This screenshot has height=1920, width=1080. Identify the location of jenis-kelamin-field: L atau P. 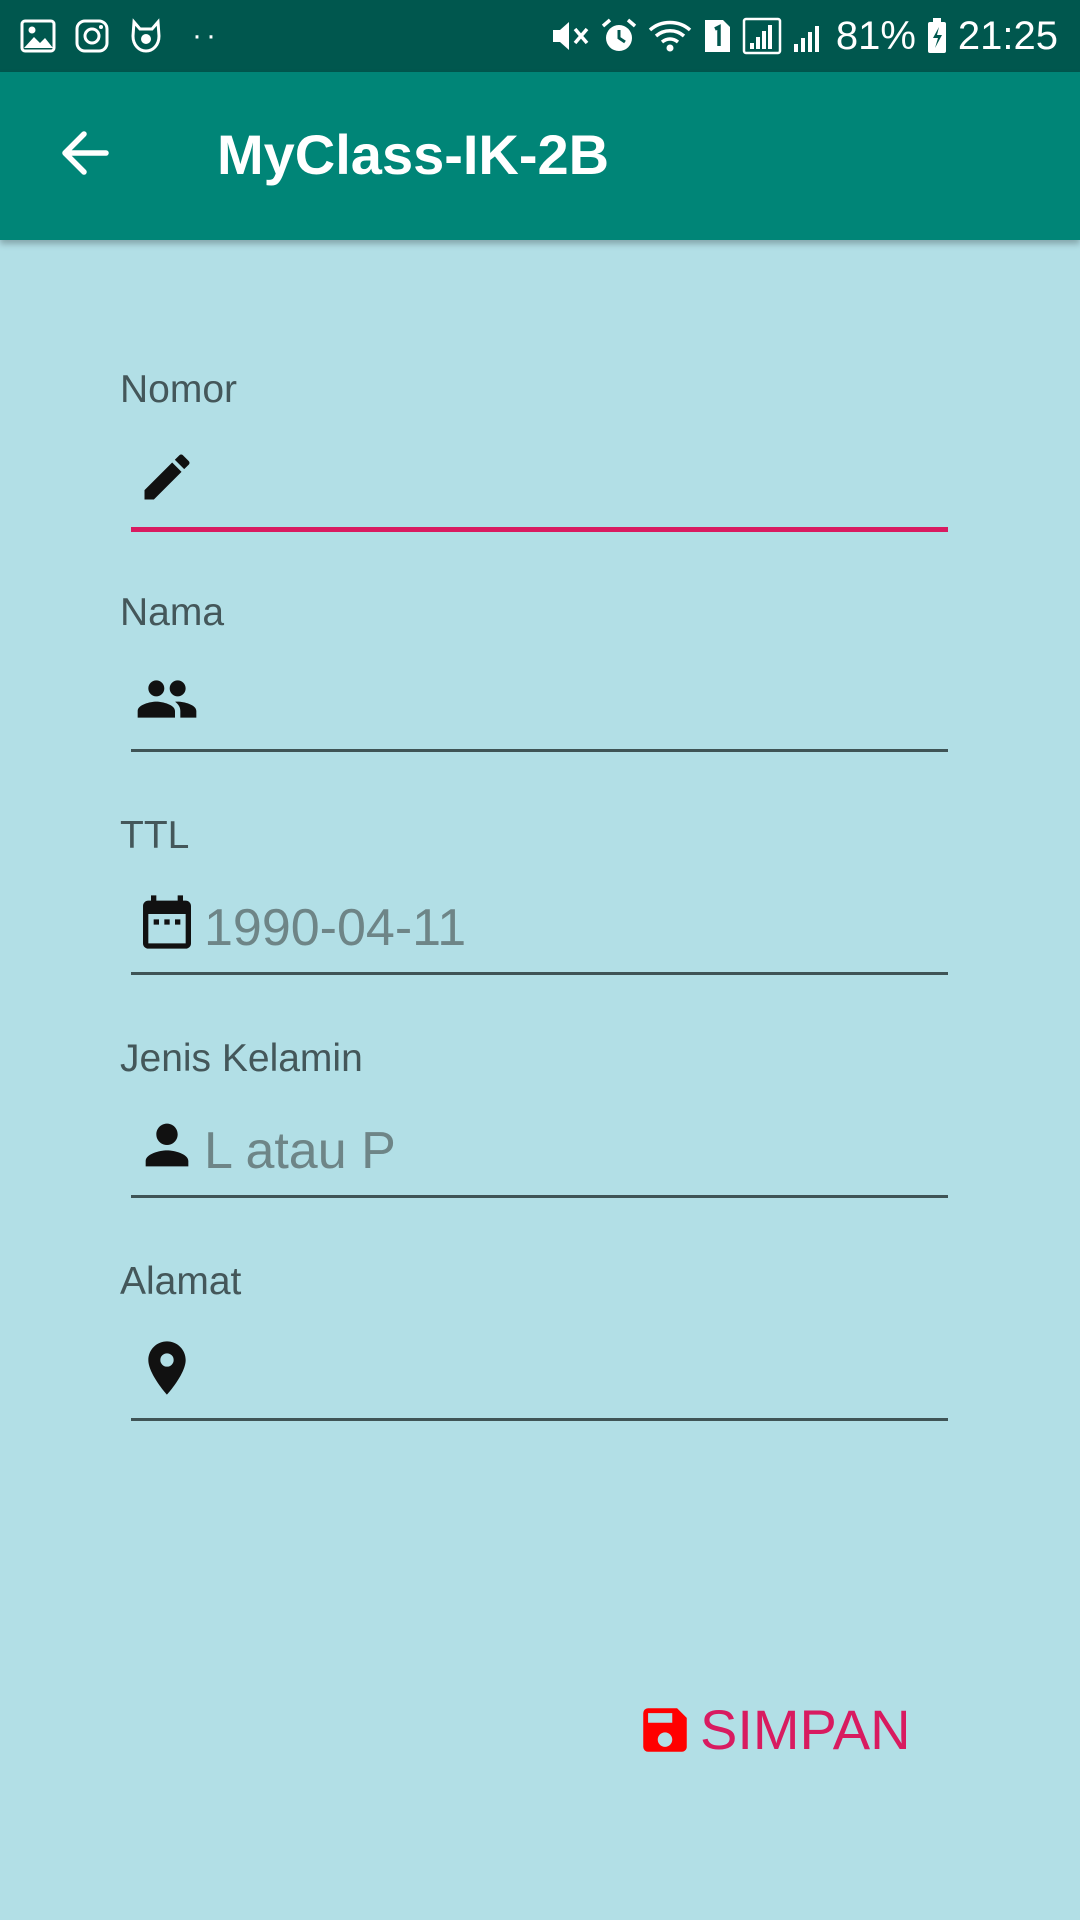
(539, 1148).